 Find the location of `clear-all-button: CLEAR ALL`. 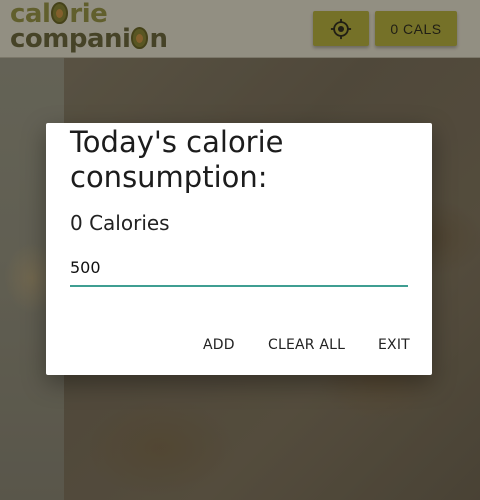

clear-all-button: CLEAR ALL is located at coordinates (306, 345).